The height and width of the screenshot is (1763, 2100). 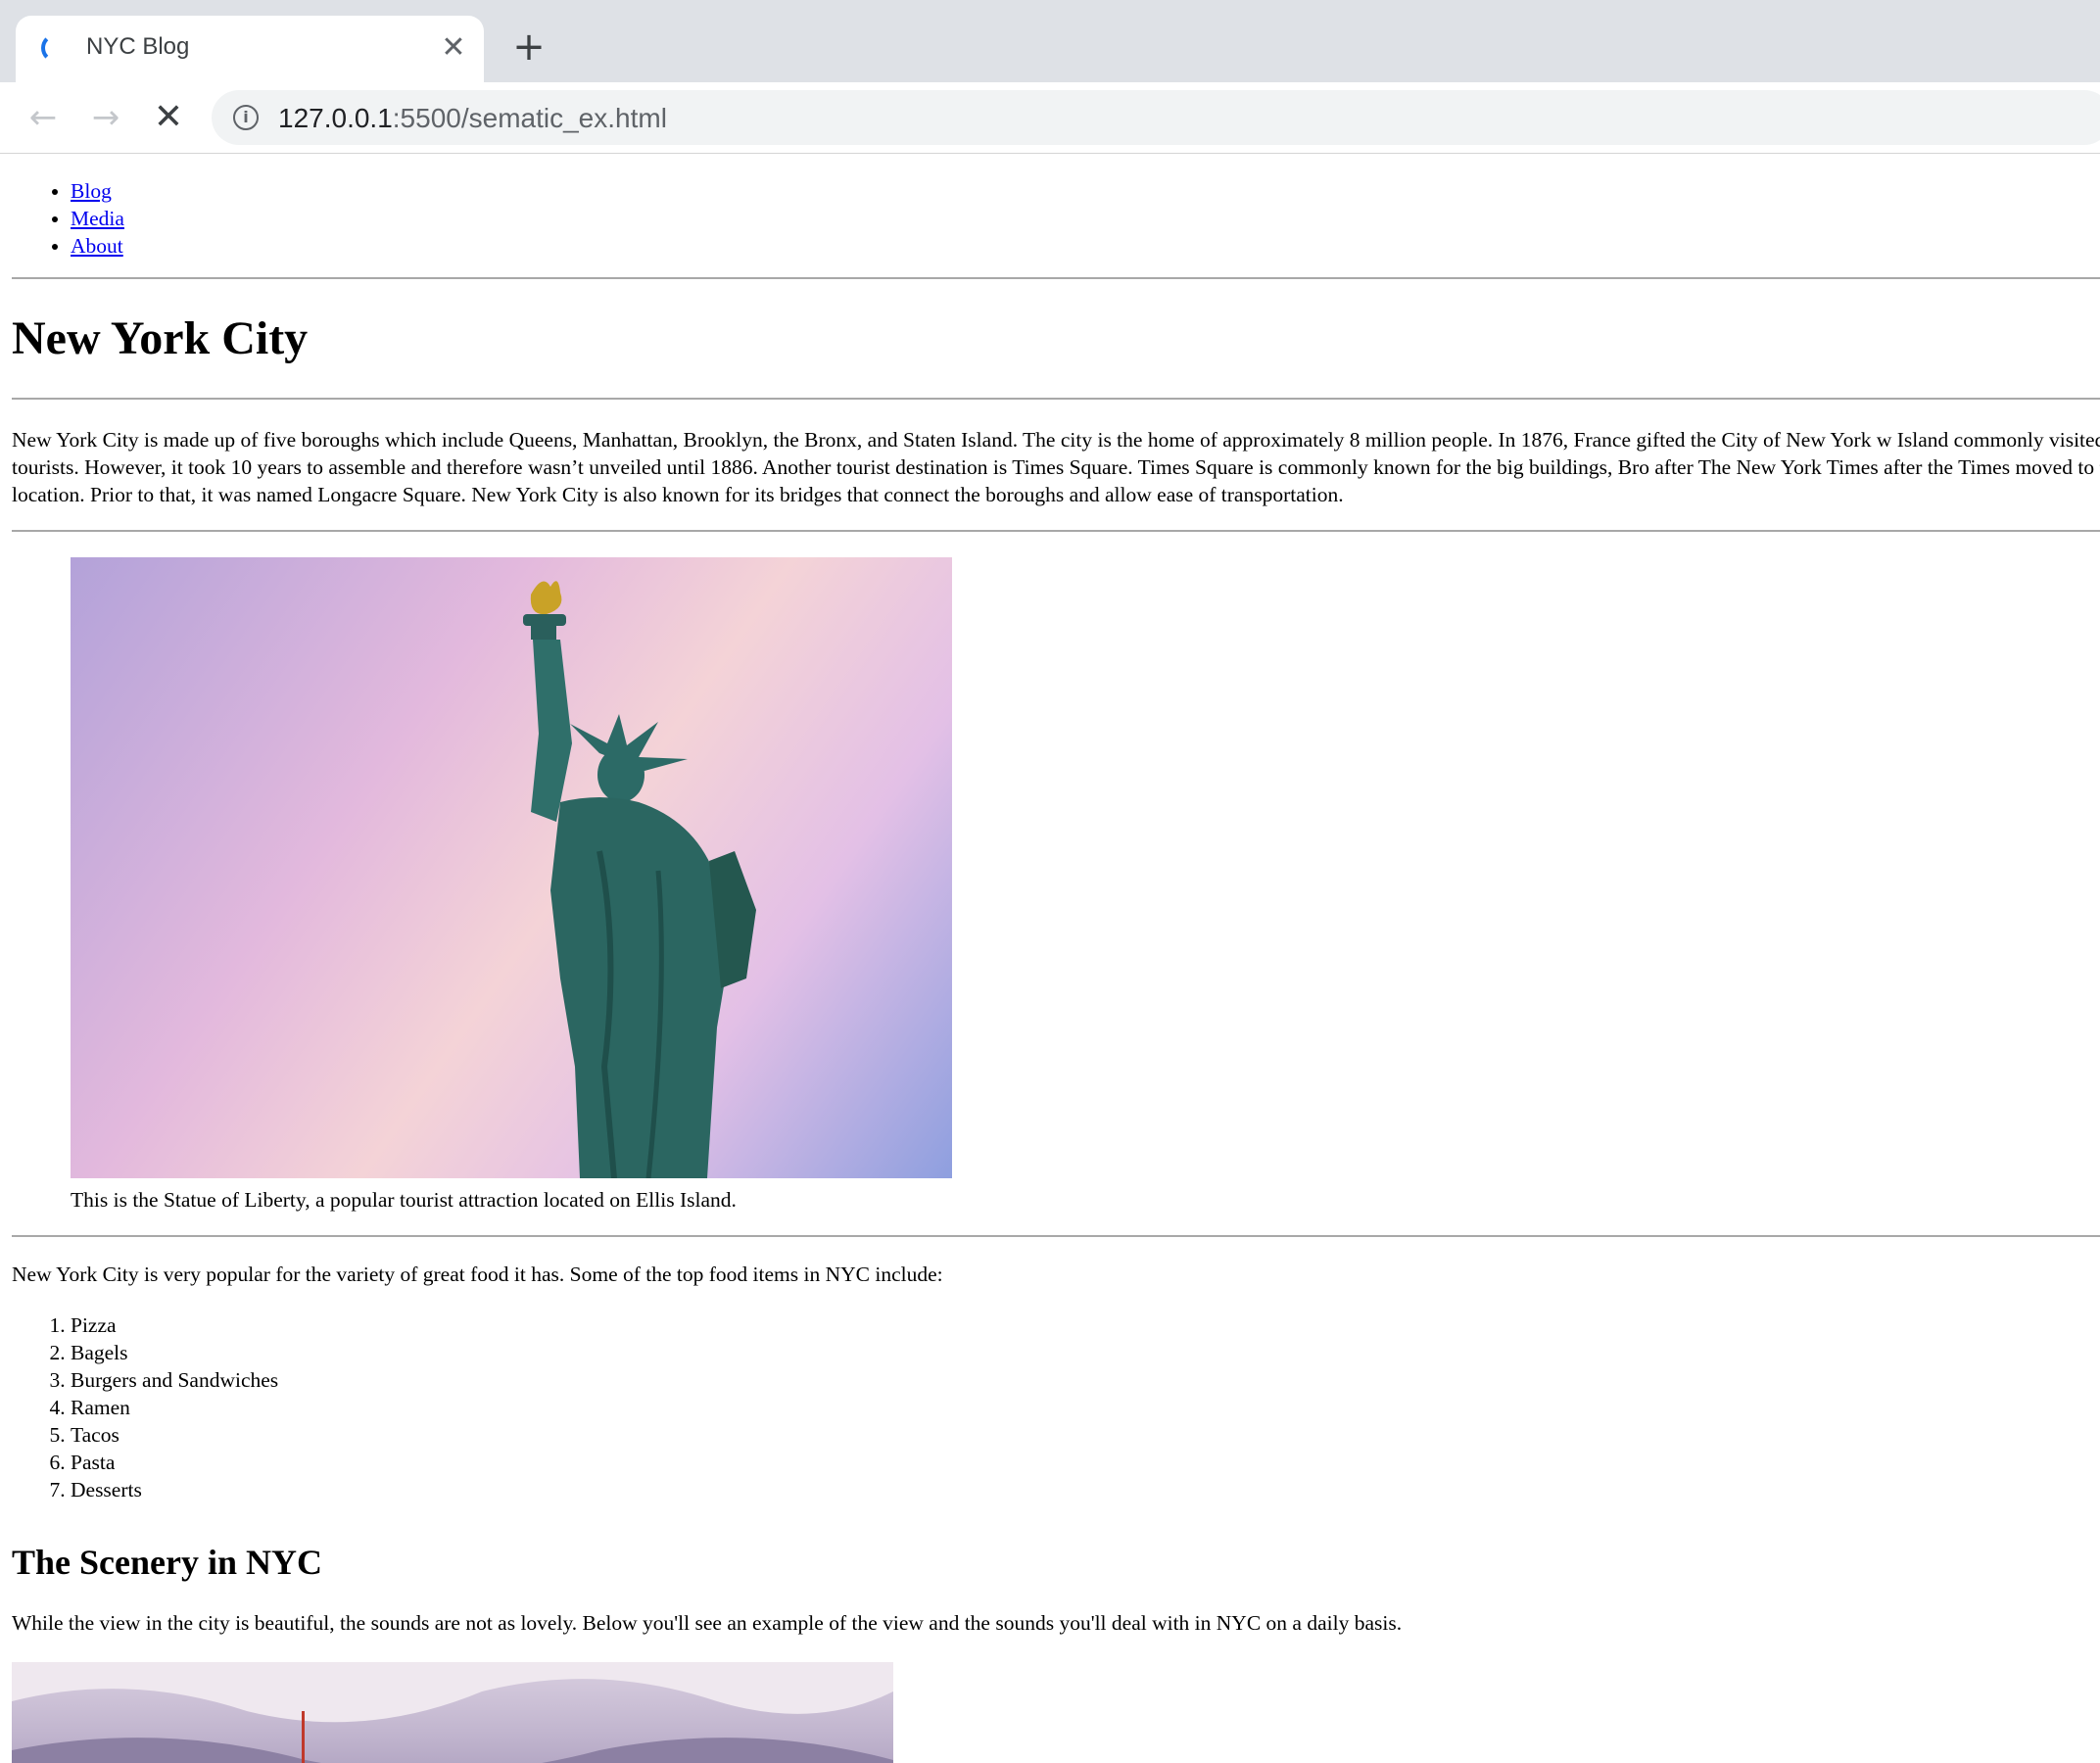 I want to click on nav-item: Blog, so click(x=1085, y=191).